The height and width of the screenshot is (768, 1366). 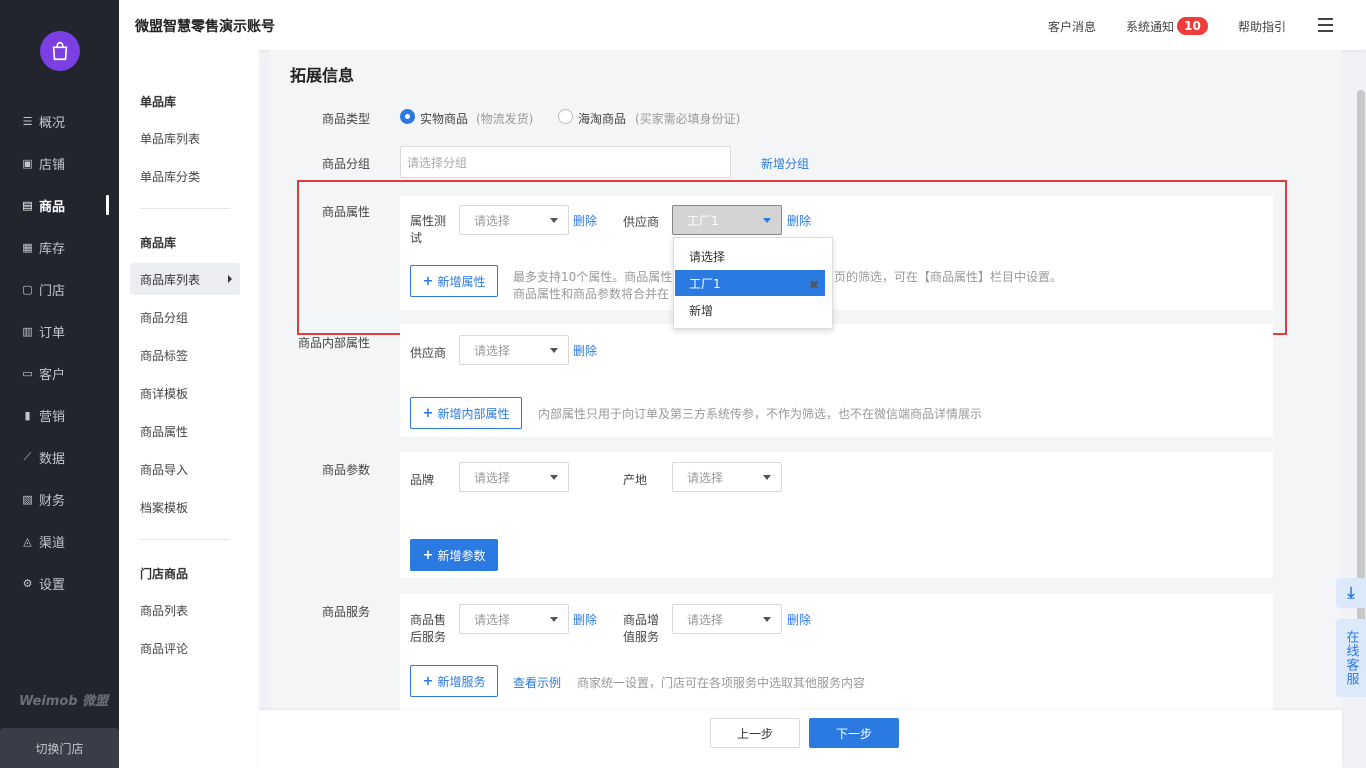 I want to click on shop-icon: ▢, so click(x=27, y=289).